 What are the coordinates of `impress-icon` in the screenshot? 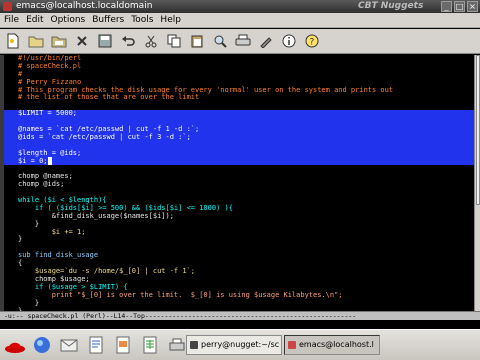 It's located at (123, 345).